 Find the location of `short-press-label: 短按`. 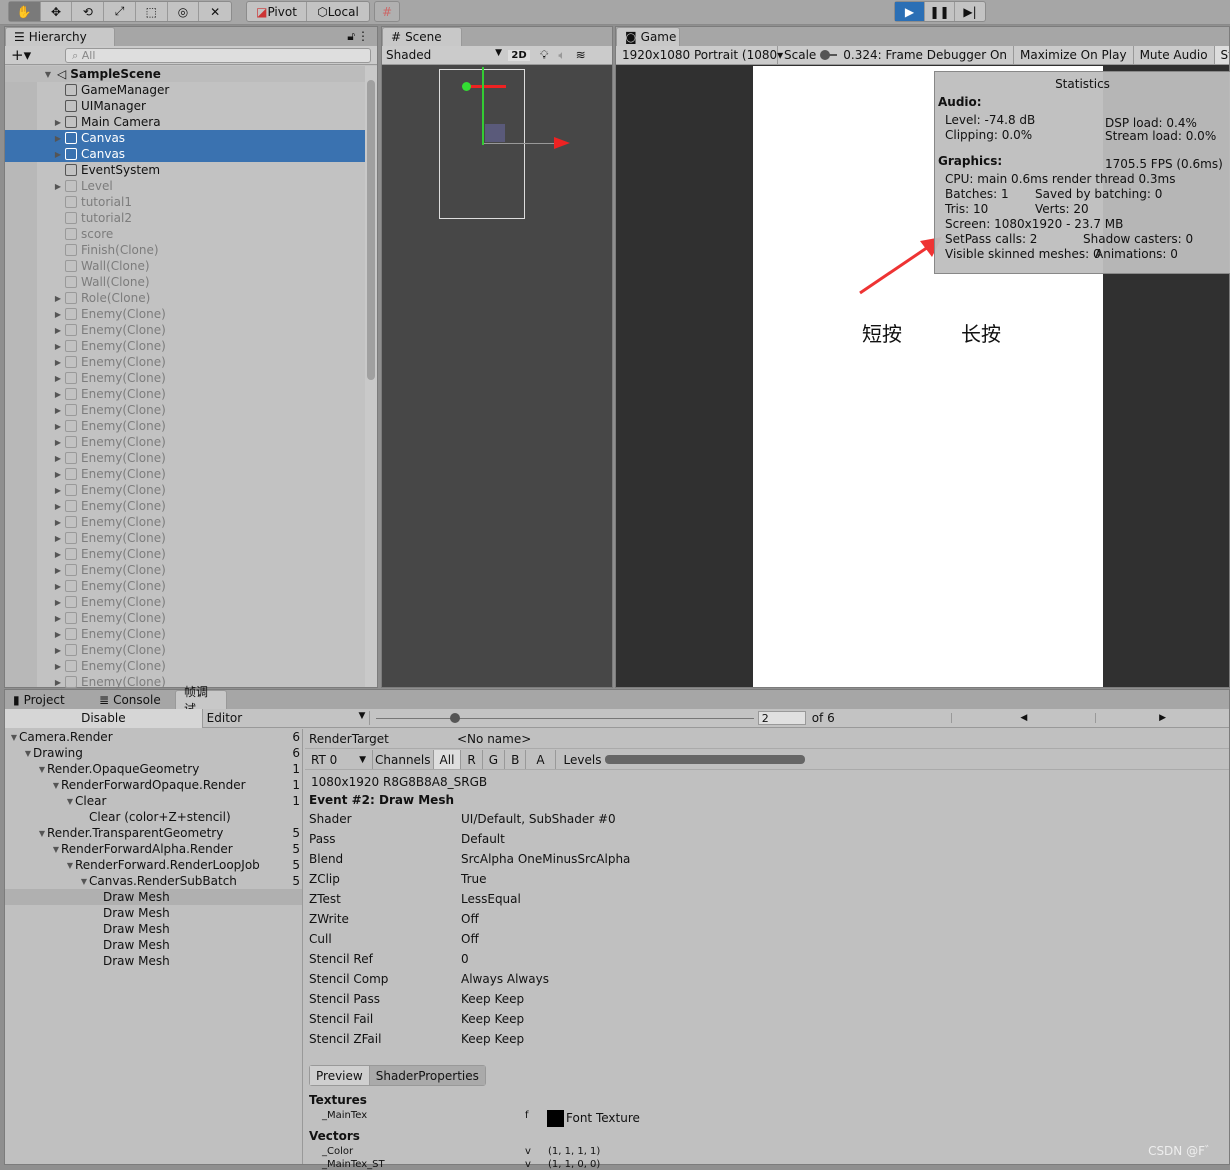

short-press-label: 短按 is located at coordinates (882, 332).